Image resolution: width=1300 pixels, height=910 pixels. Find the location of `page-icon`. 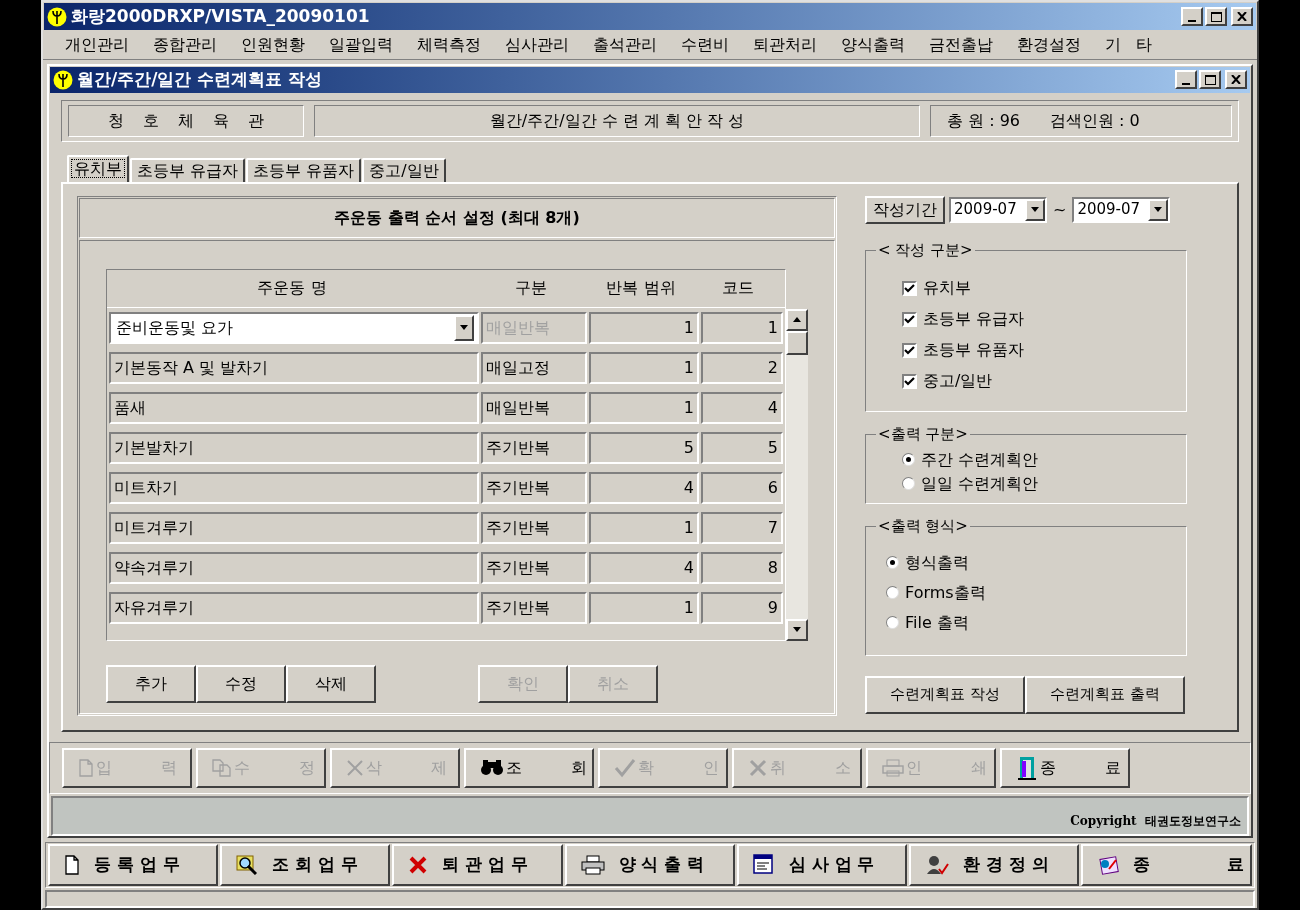

page-icon is located at coordinates (72, 865).